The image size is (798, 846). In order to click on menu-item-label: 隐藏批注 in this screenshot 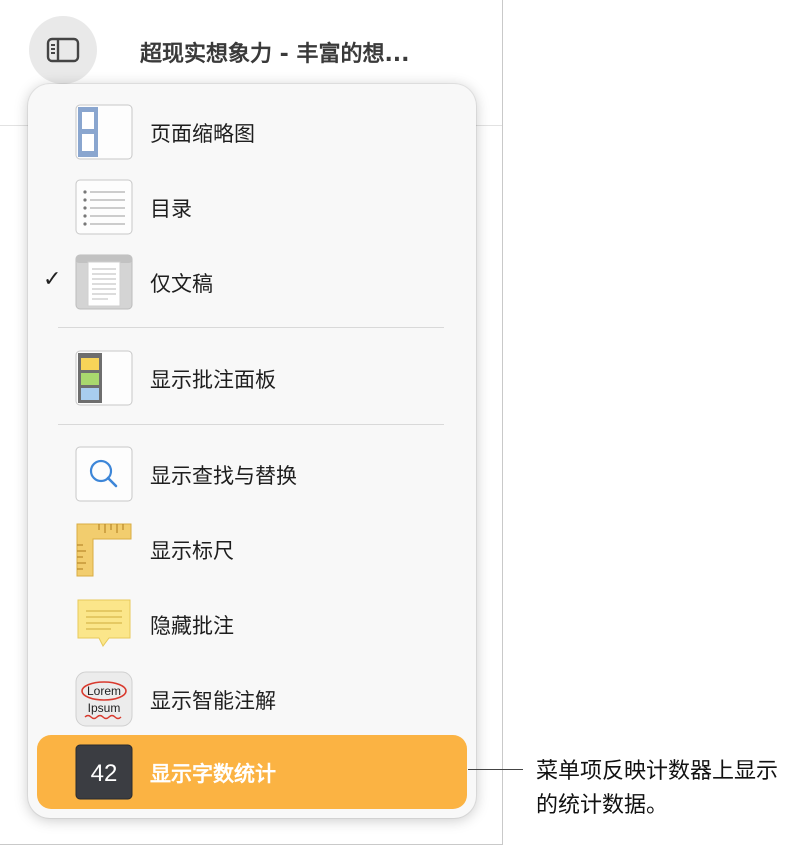, I will do `click(192, 626)`.